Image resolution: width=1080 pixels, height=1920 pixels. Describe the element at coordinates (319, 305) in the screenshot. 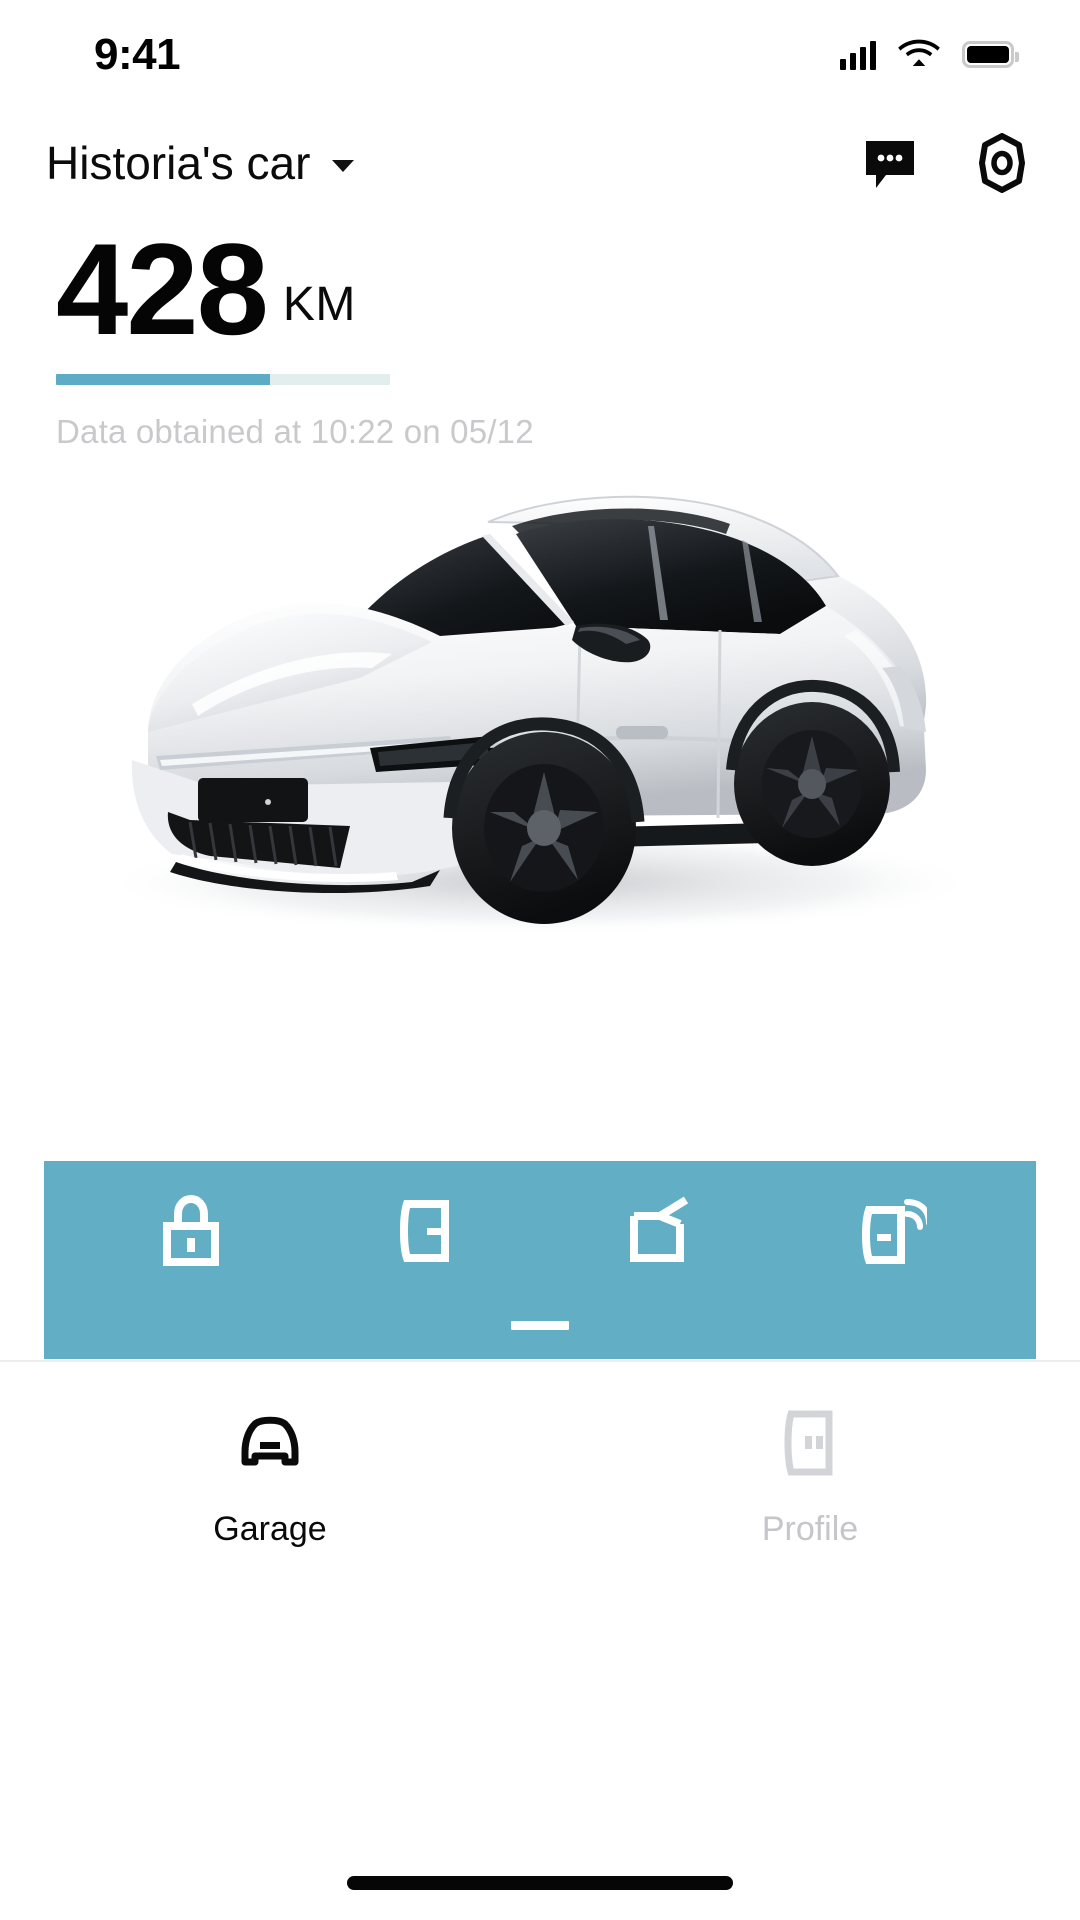

I see `range-unit: KM` at that location.